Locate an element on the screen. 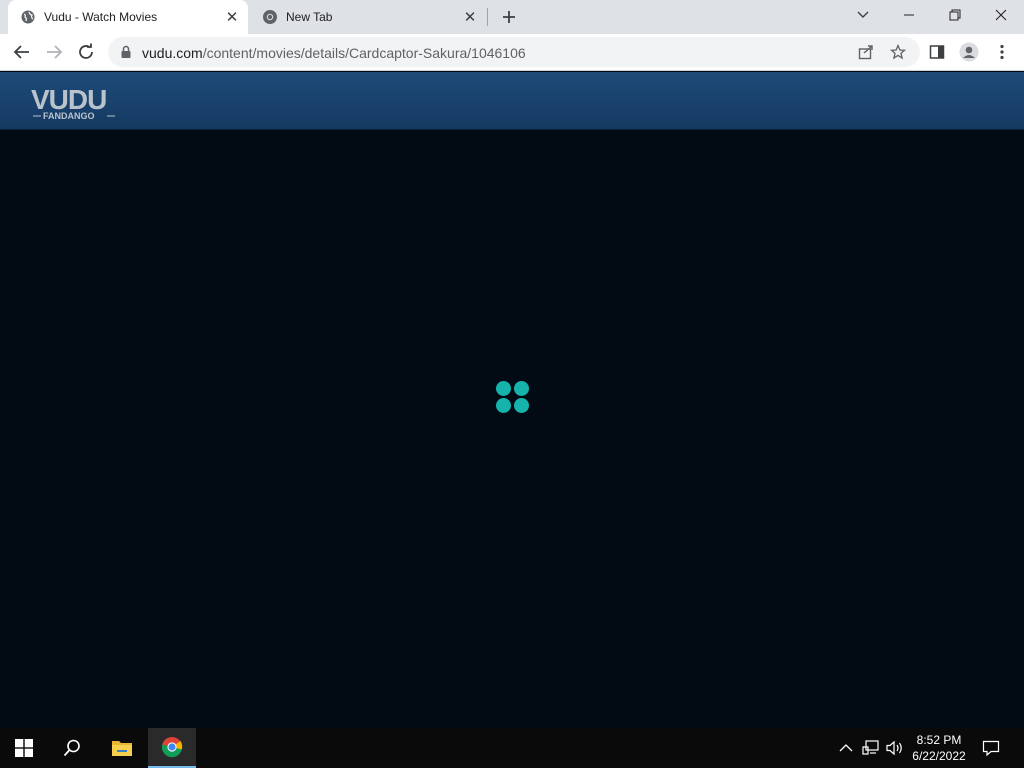 The height and width of the screenshot is (768, 1024). volume-icon is located at coordinates (895, 748).